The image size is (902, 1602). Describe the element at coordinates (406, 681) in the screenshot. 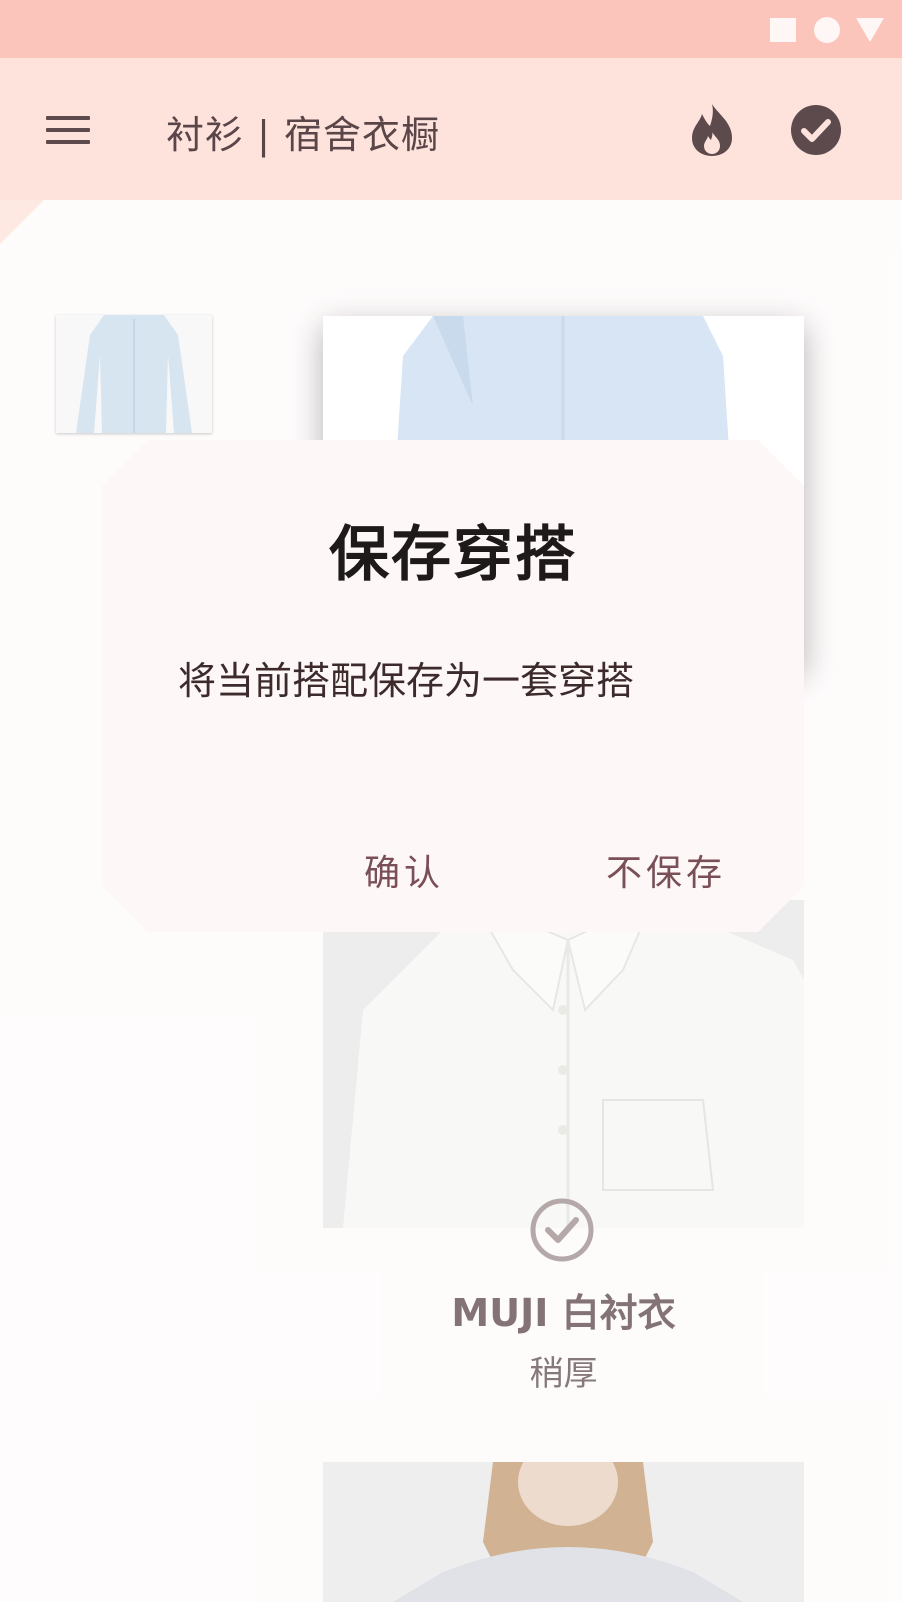

I see `dialog-message: 将当前搭配保存为一套穿搭` at that location.